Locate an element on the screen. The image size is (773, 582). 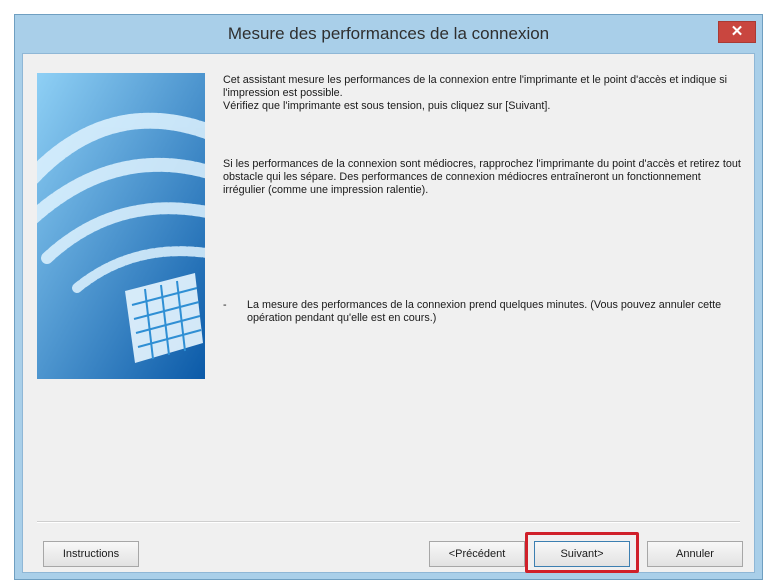
window-title: Mesure des performances de la connexion is located at coordinates (388, 33).